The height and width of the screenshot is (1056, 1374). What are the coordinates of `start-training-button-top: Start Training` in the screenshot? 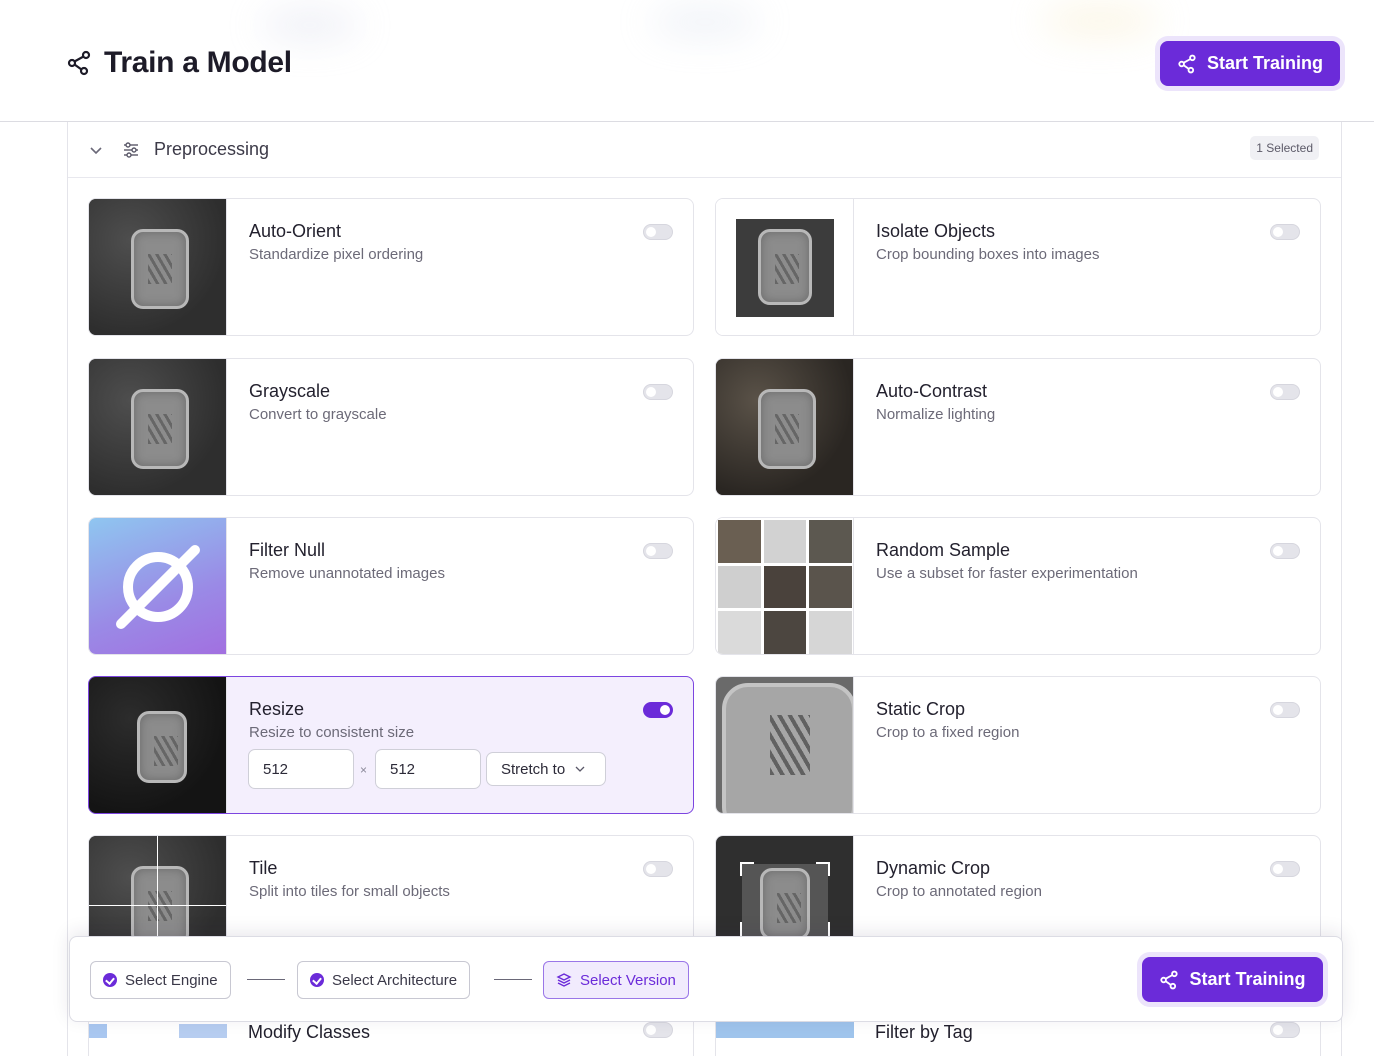 It's located at (1250, 63).